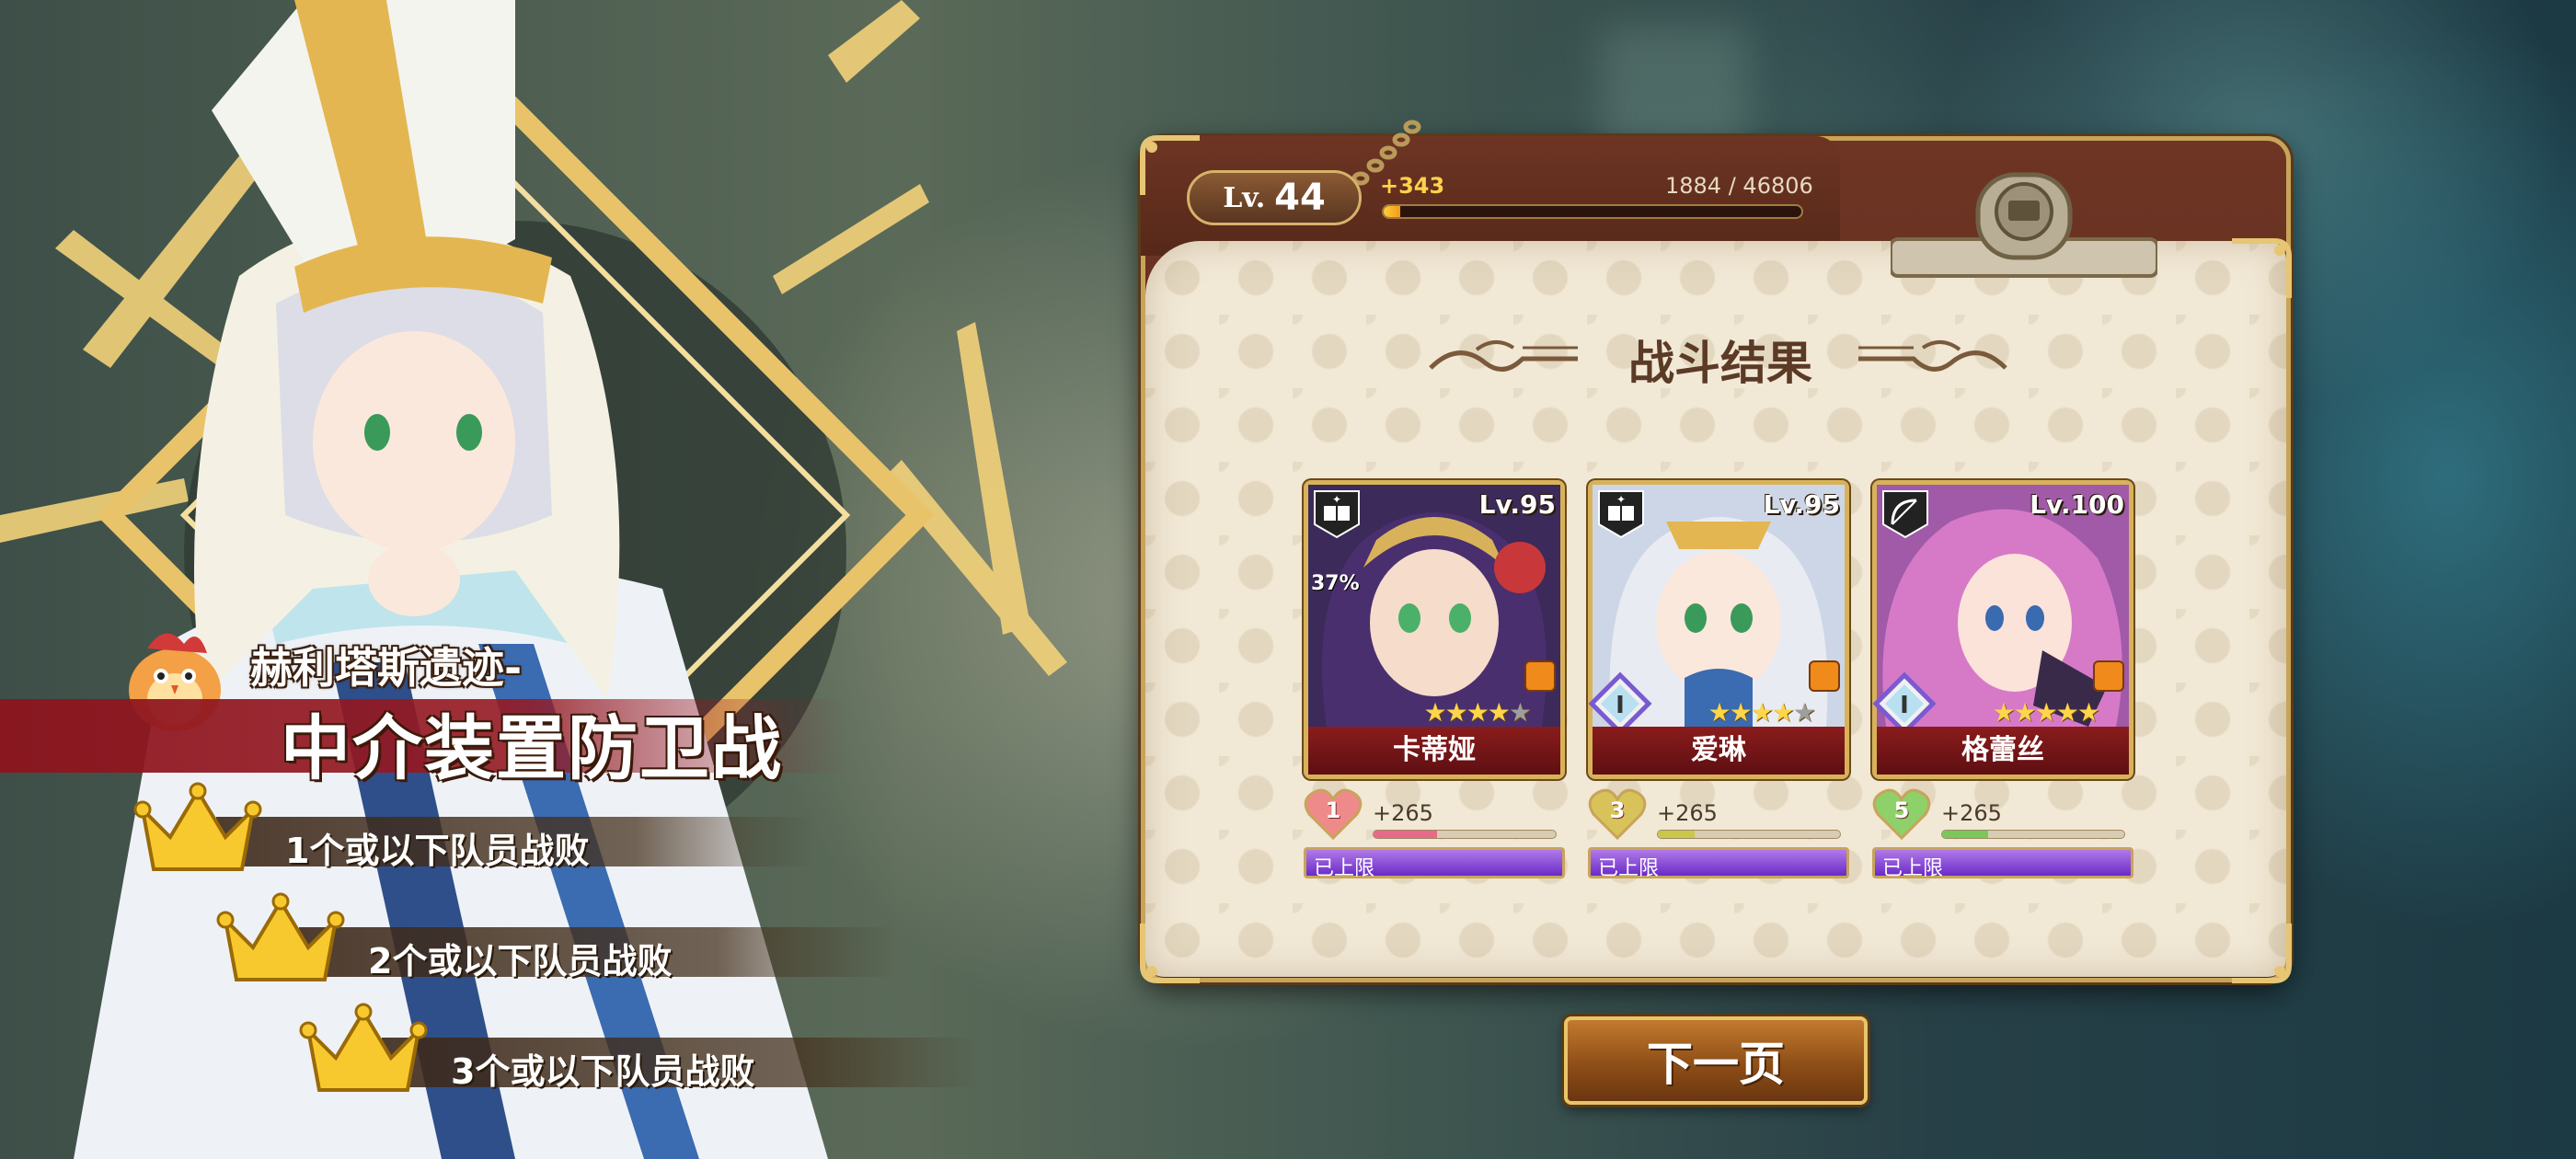 The height and width of the screenshot is (1159, 2576). Describe the element at coordinates (2024, 225) in the screenshot. I see `paper-clip-ornament` at that location.